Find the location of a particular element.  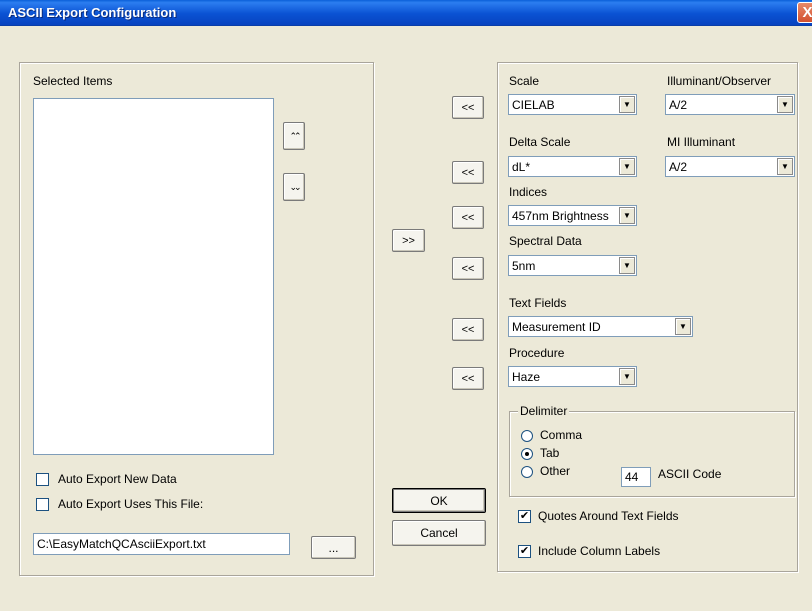

column-labels-label: Include Column Labels is located at coordinates (599, 551).